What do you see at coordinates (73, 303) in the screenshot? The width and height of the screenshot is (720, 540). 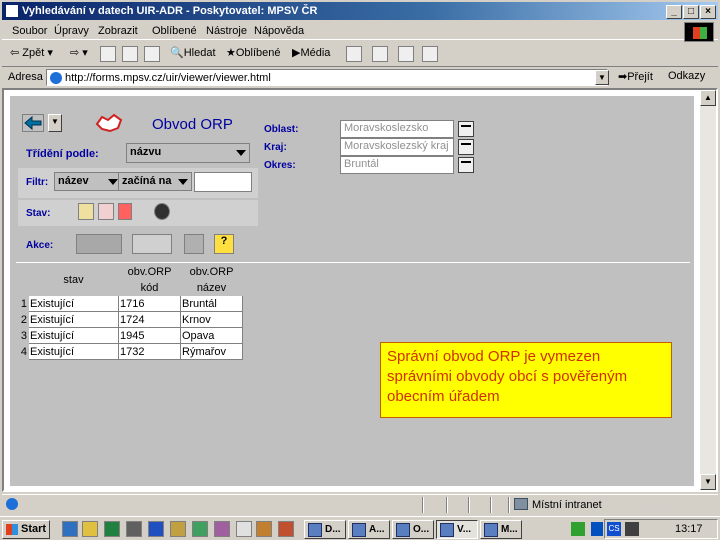 I see `cell-stav: Existující` at bounding box center [73, 303].